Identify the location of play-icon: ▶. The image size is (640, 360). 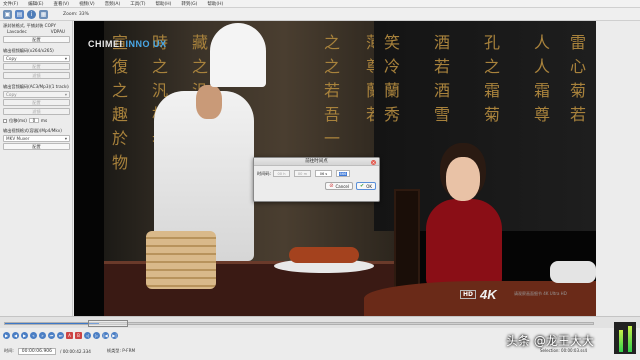
(6, 335).